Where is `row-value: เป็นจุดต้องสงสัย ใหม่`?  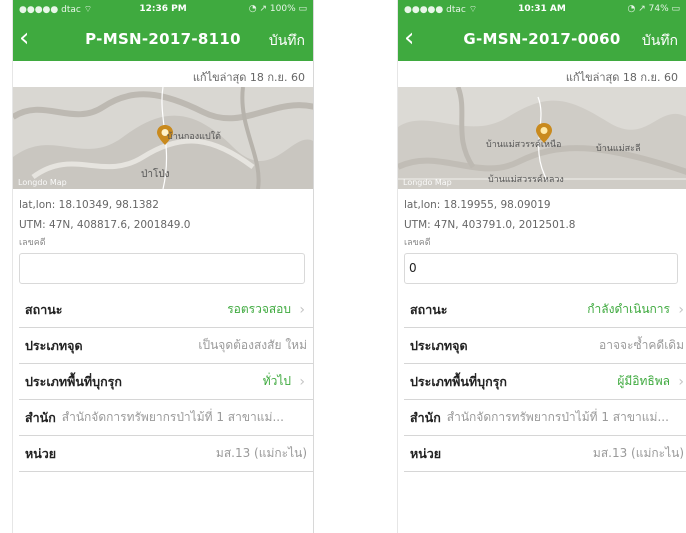 row-value: เป็นจุดต้องสงสัย ใหม่ is located at coordinates (252, 345).